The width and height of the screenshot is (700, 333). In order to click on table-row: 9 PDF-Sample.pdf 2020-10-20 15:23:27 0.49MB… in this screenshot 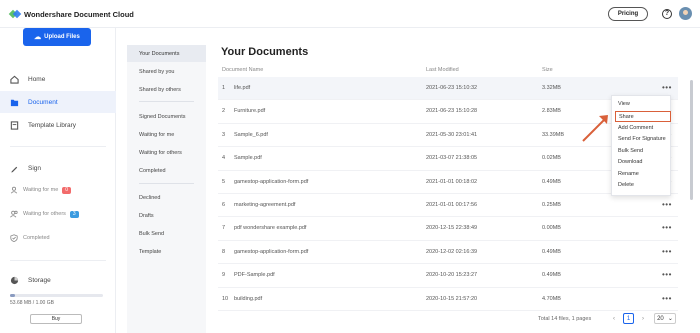, I will do `click(448, 276)`.